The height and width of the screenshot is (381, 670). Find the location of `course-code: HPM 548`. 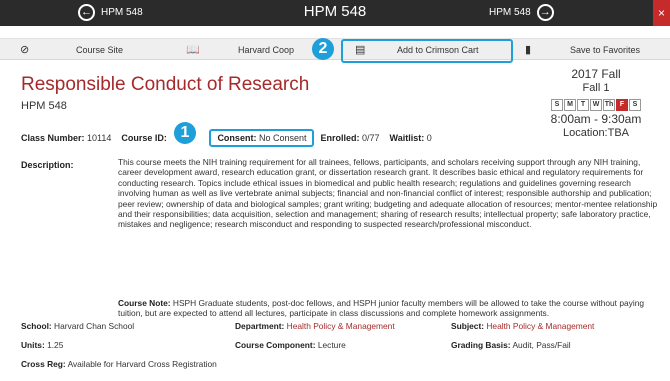

course-code: HPM 548 is located at coordinates (44, 106).